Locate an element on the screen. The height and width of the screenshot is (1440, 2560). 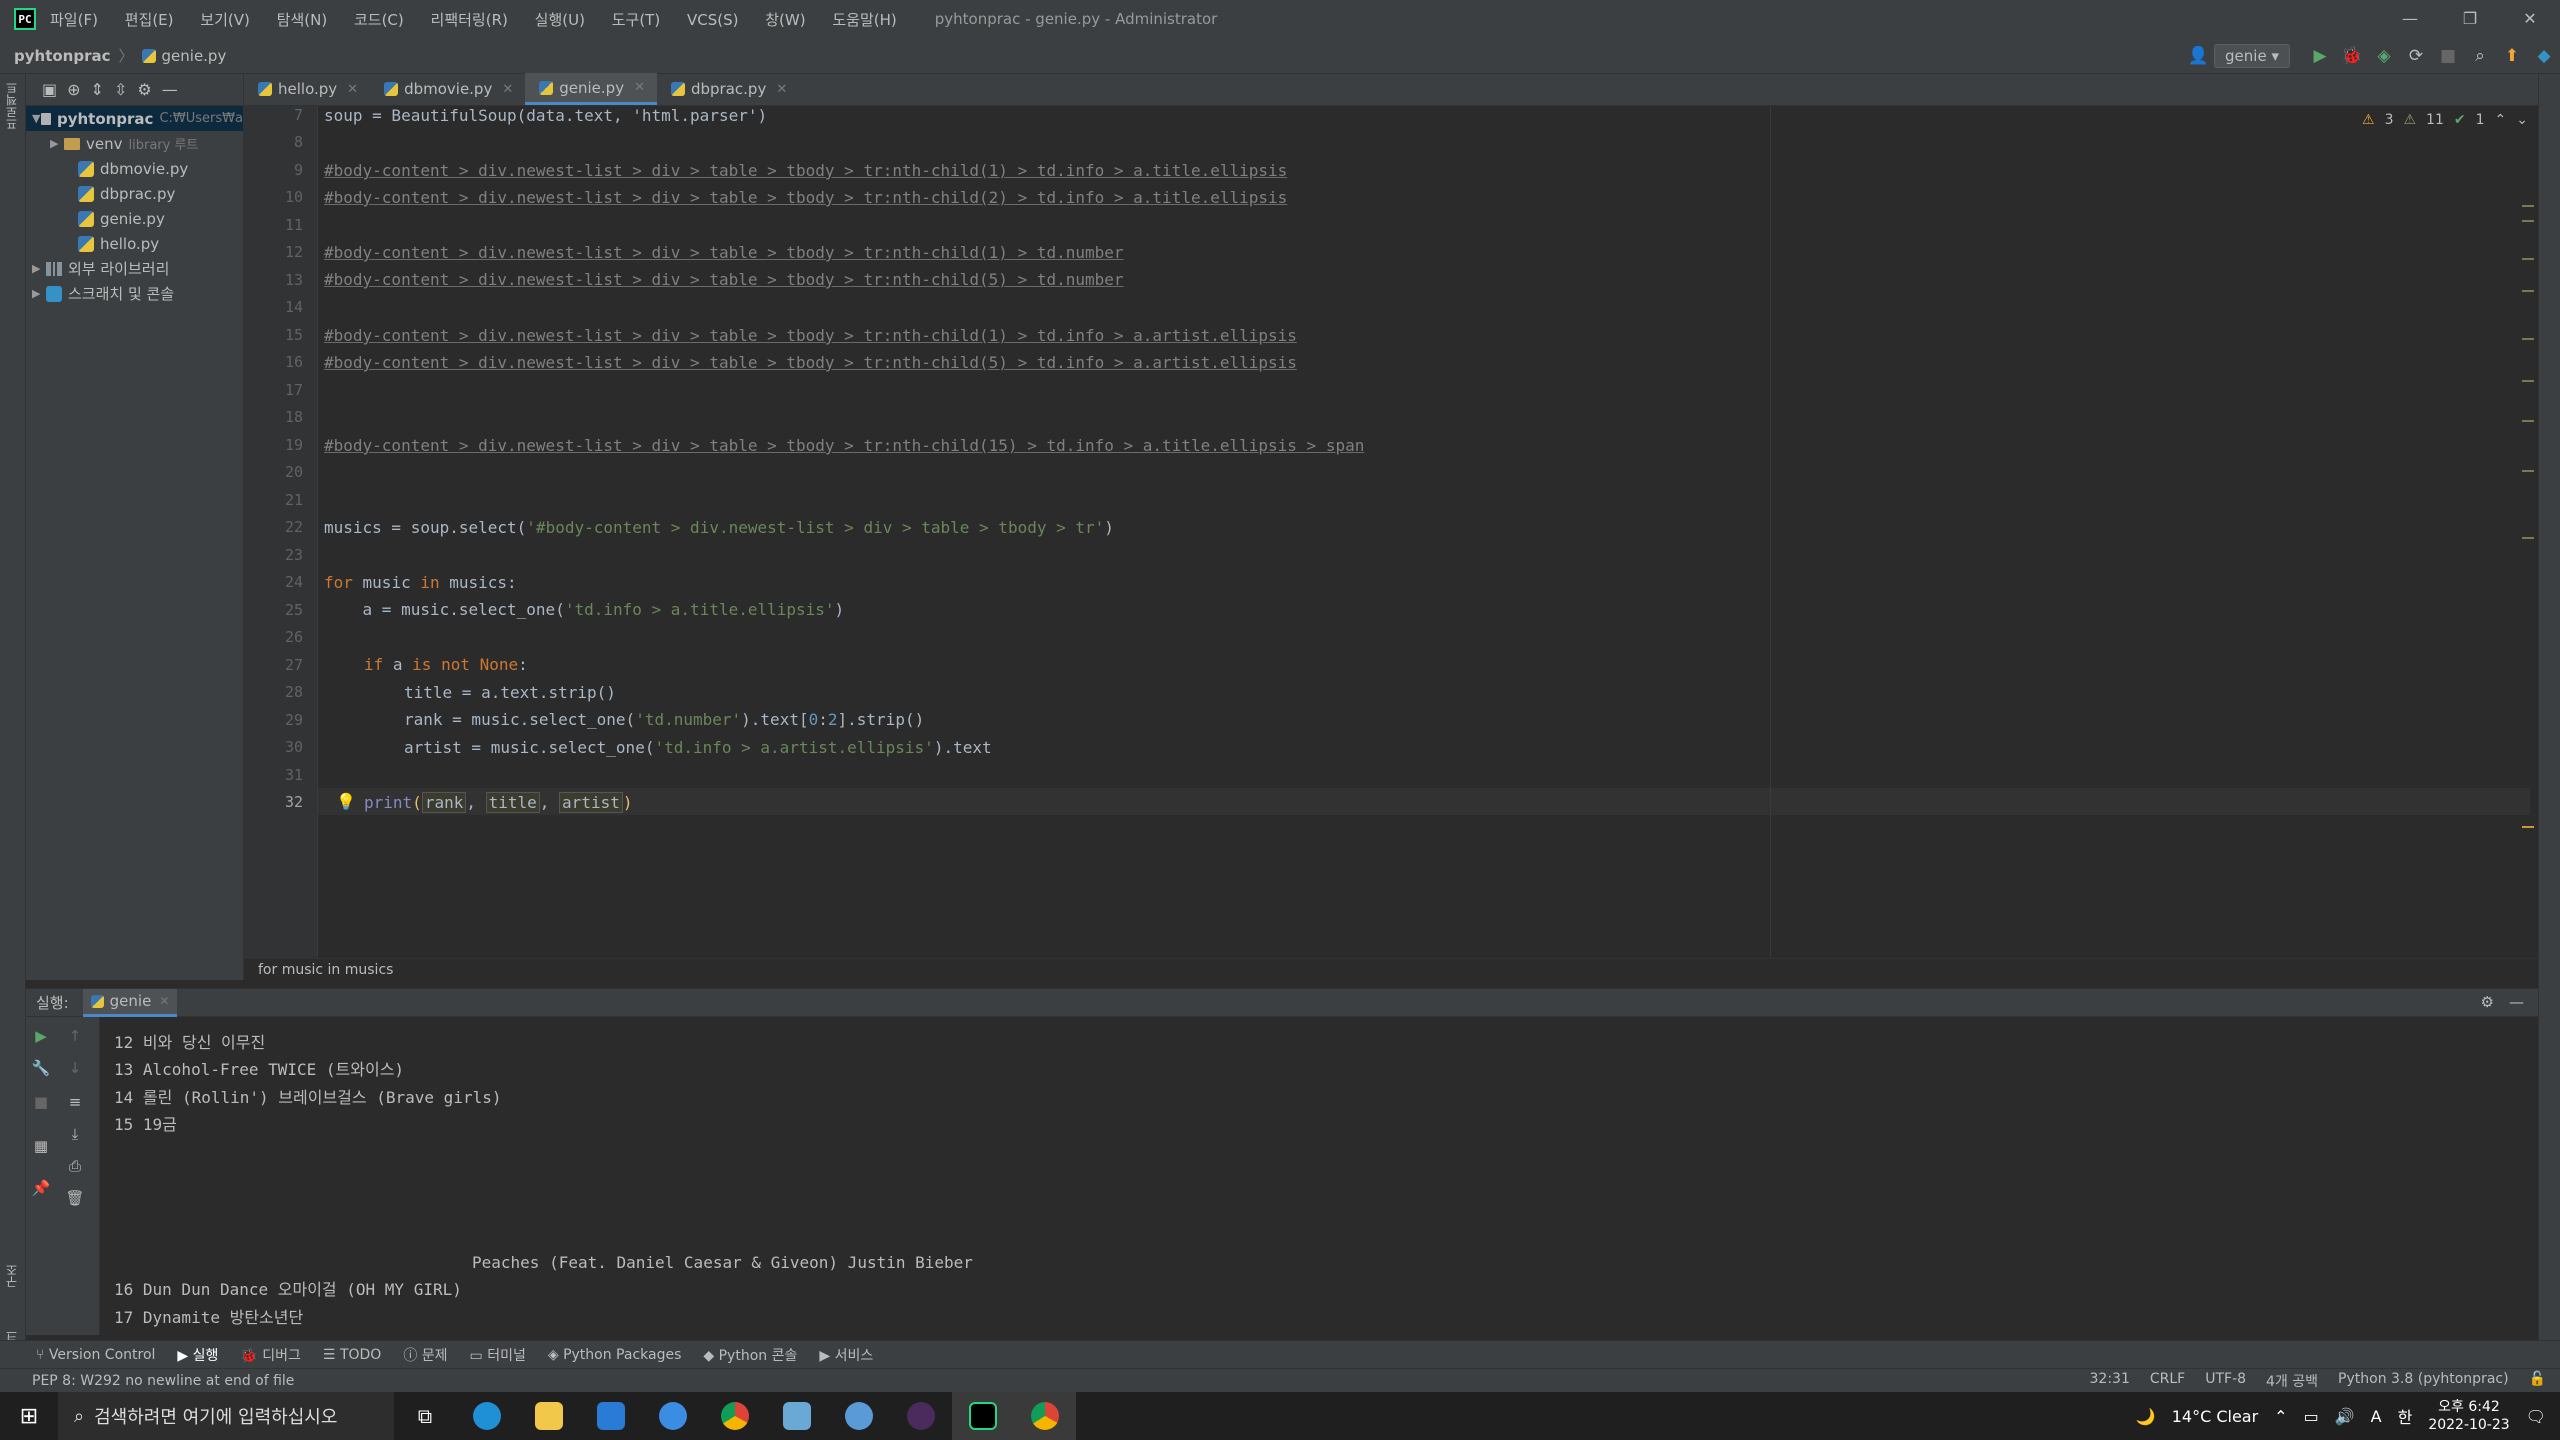
menu-vcs: VCS(S) is located at coordinates (712, 20).